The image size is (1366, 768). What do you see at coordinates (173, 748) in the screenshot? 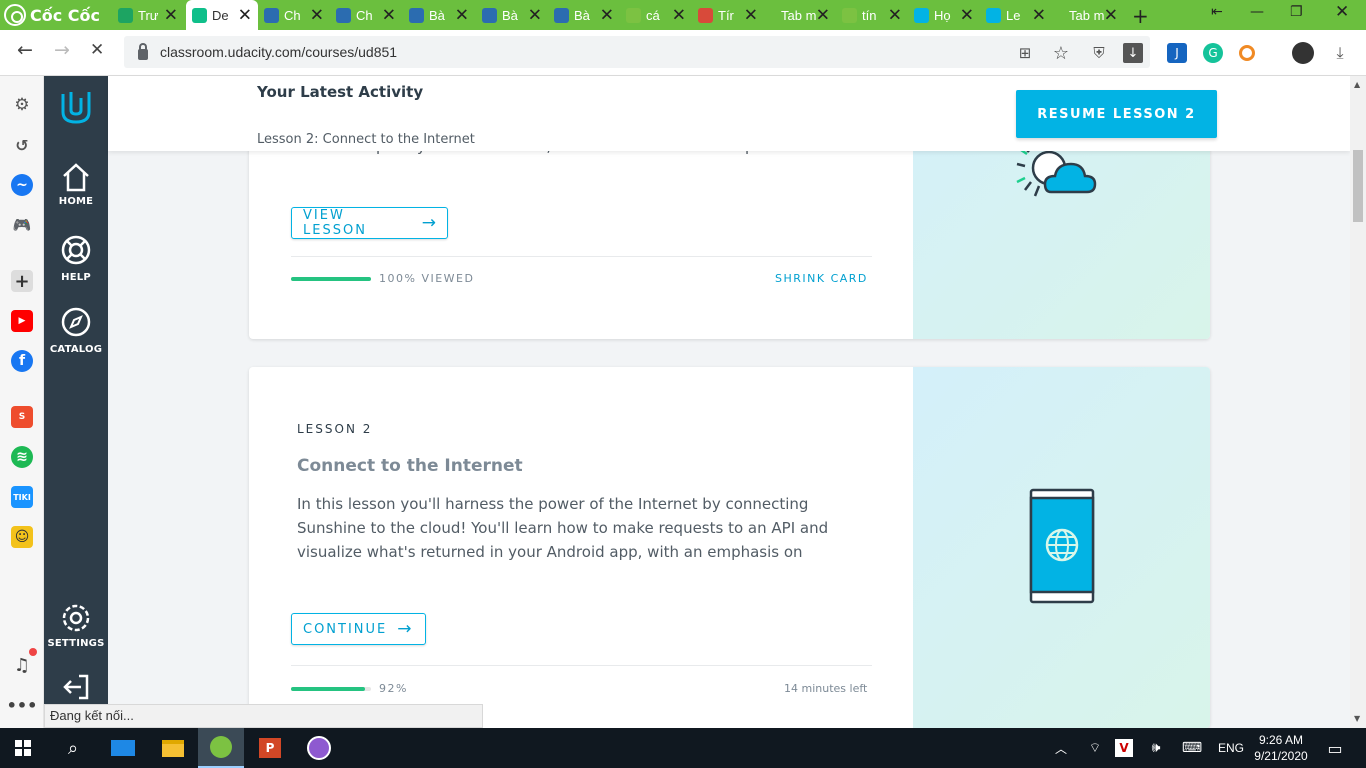
I see `file-explorer-icon` at bounding box center [173, 748].